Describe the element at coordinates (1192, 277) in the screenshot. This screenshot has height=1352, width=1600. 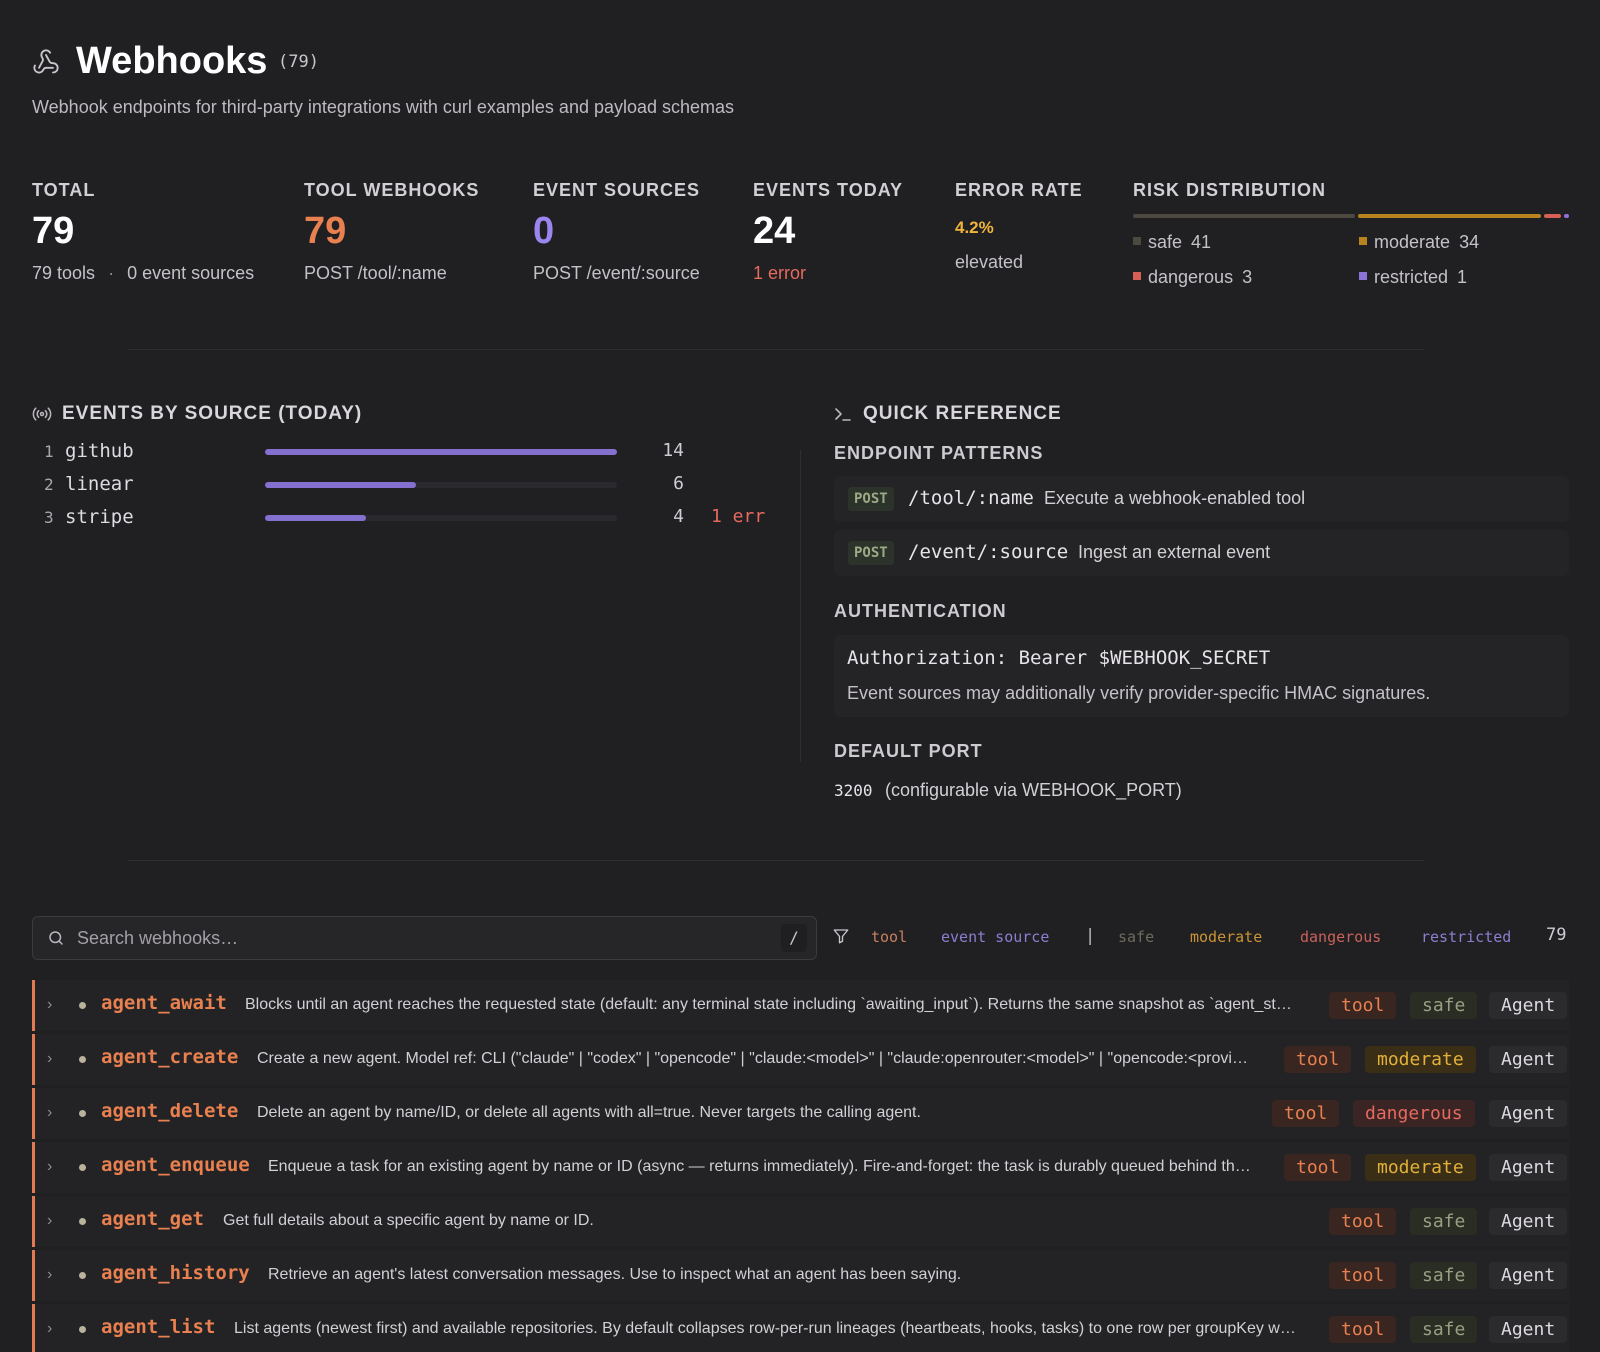
I see `risk-dangerous: dangerous 3` at that location.